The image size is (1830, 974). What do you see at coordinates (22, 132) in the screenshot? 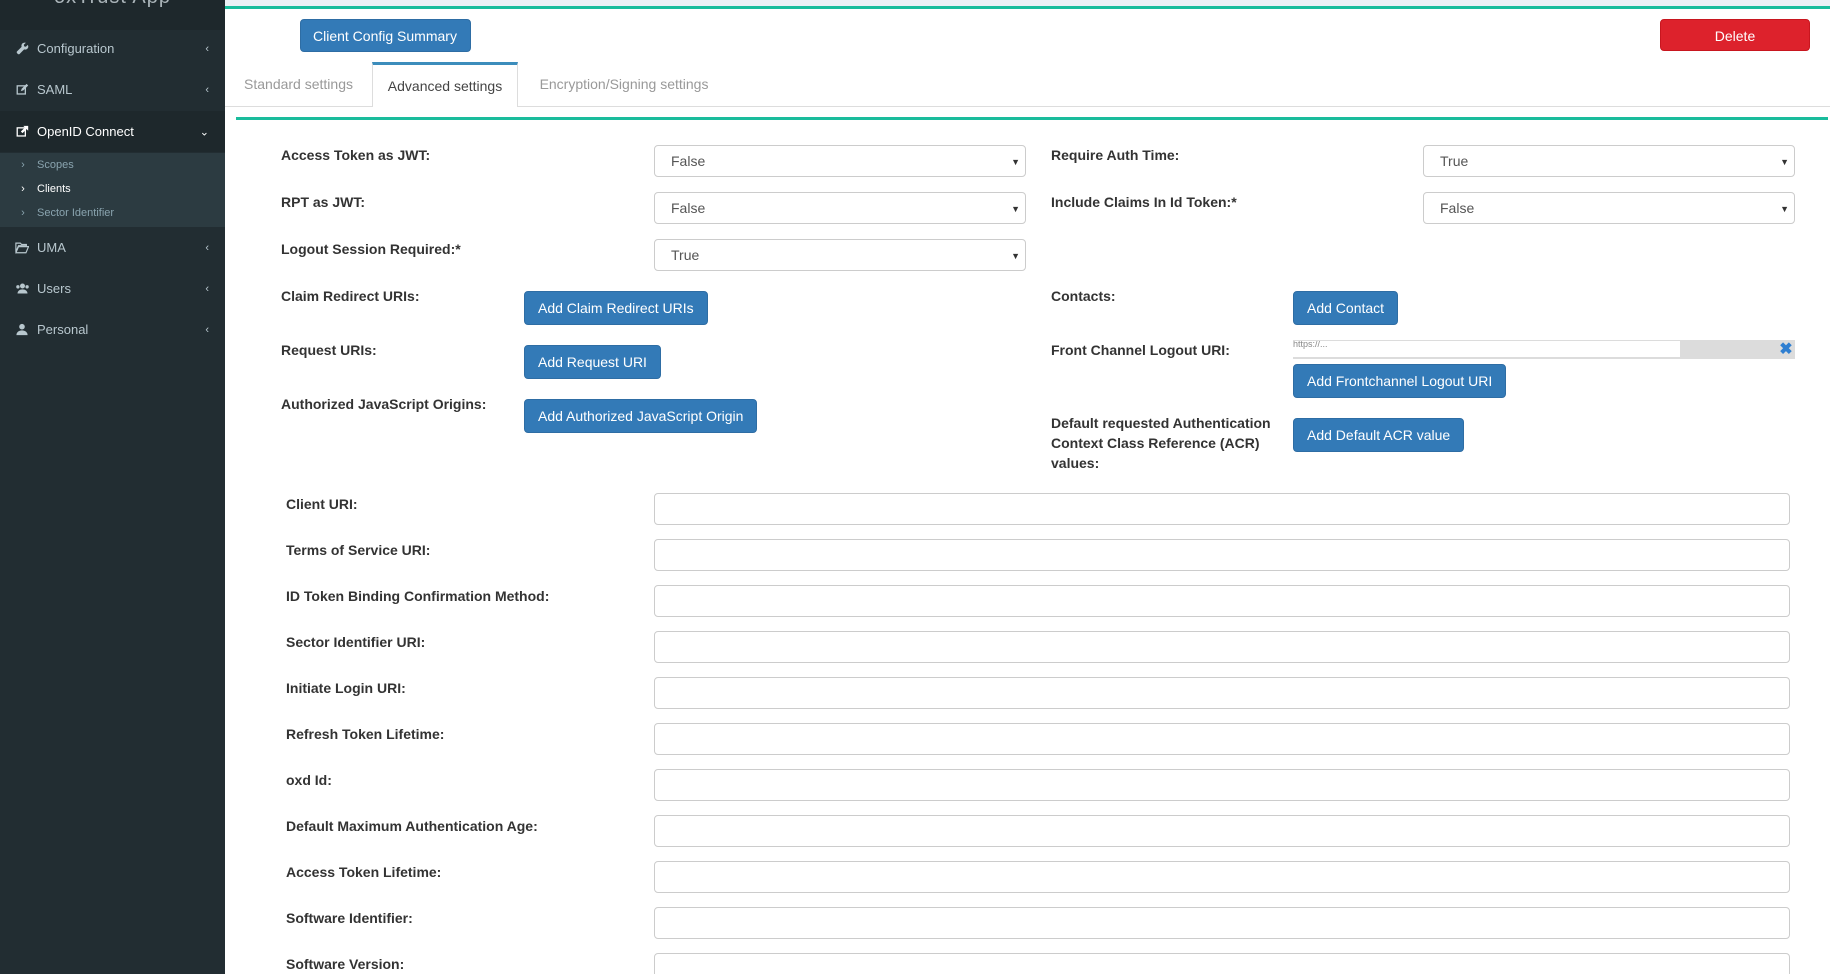
I see `external-link-icon` at bounding box center [22, 132].